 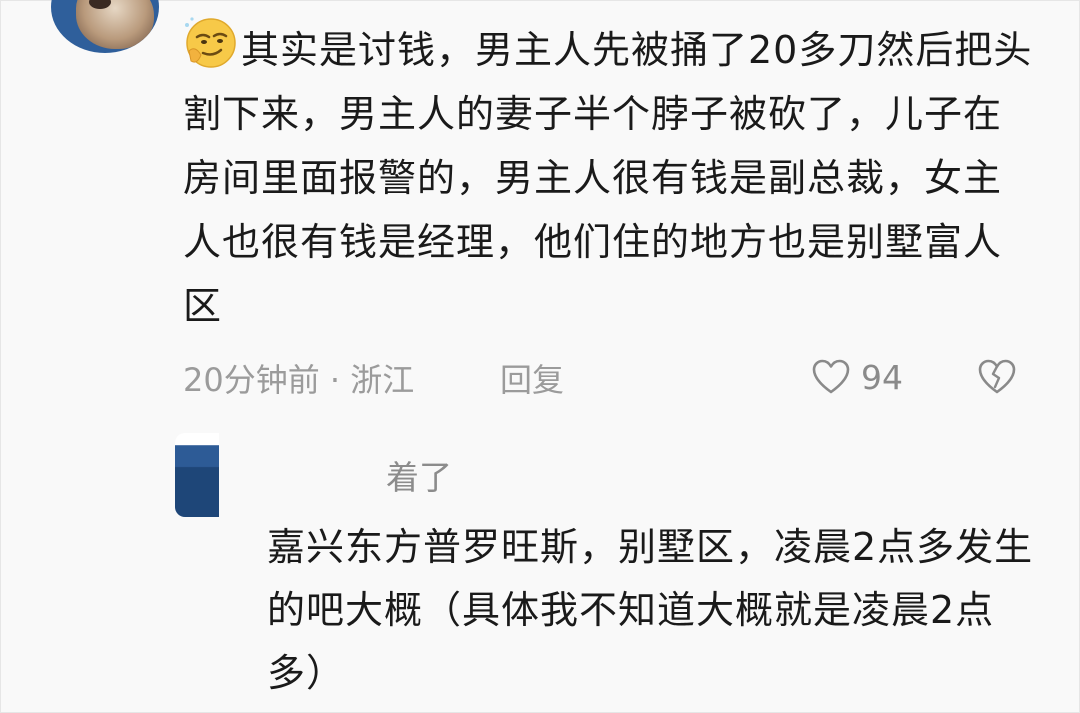 I want to click on reply-avatar, so click(x=197, y=475).